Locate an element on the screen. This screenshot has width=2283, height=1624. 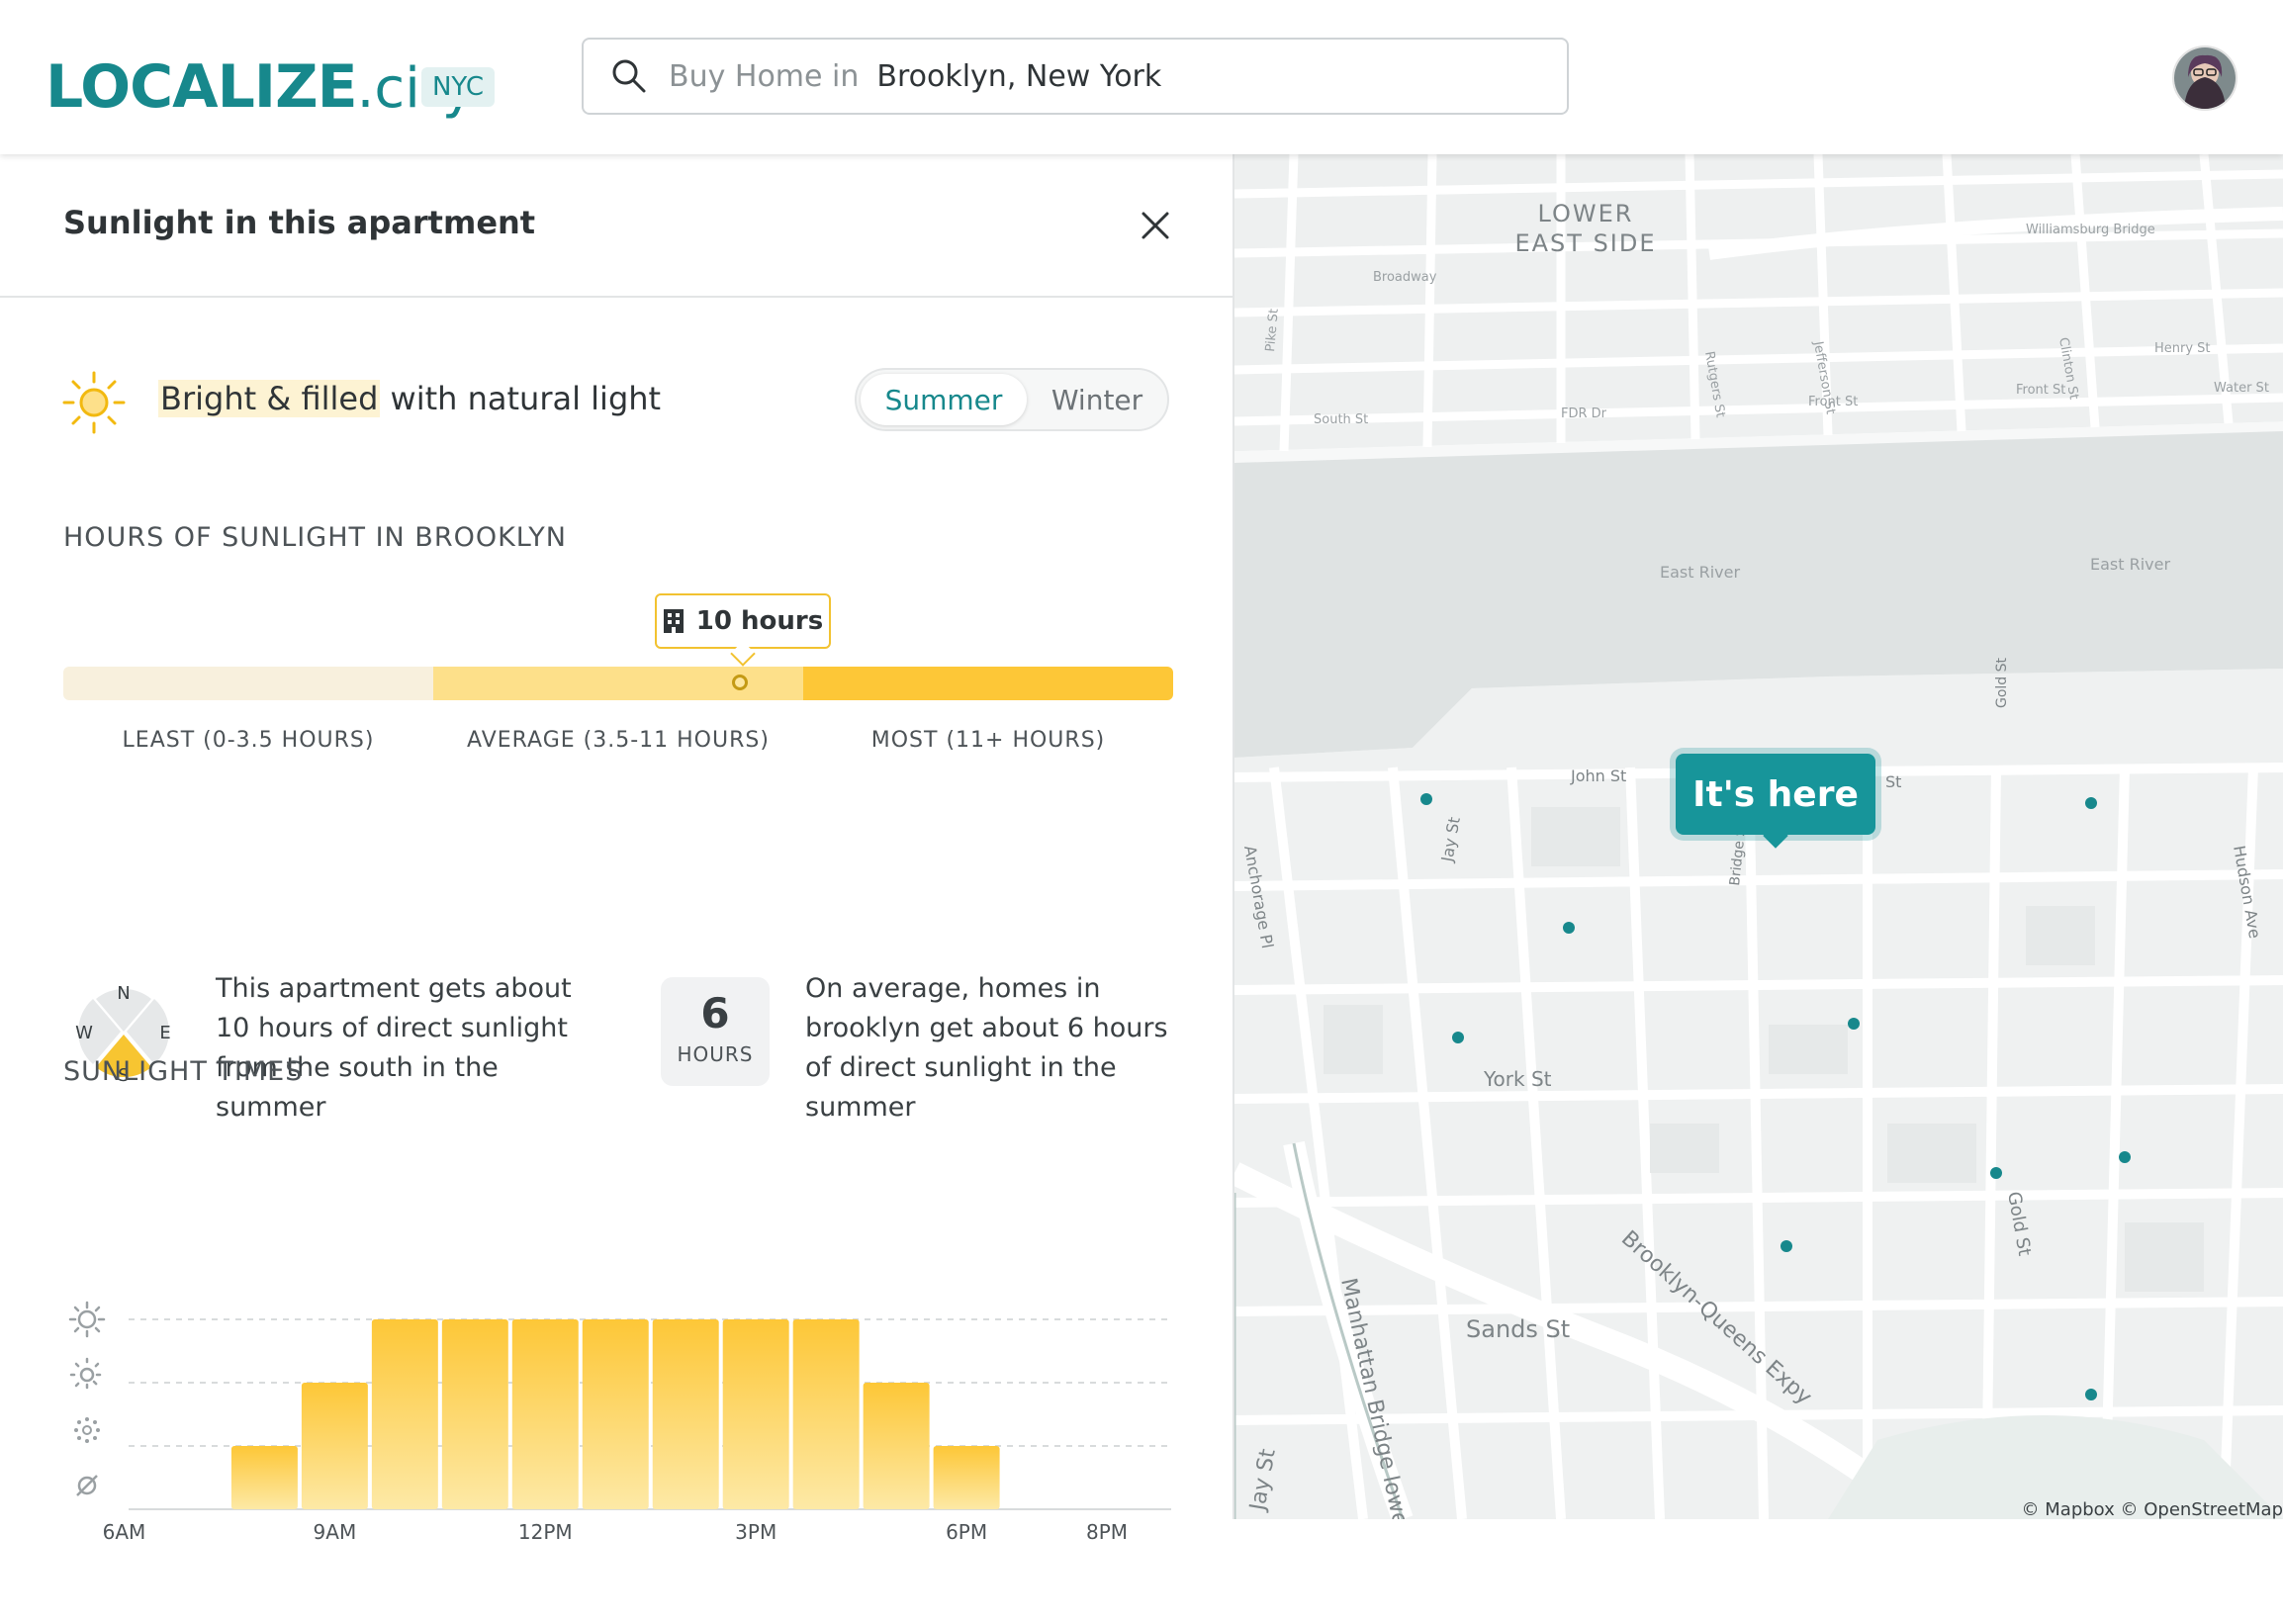
chart-x-tick: 9AM is located at coordinates (335, 1532).